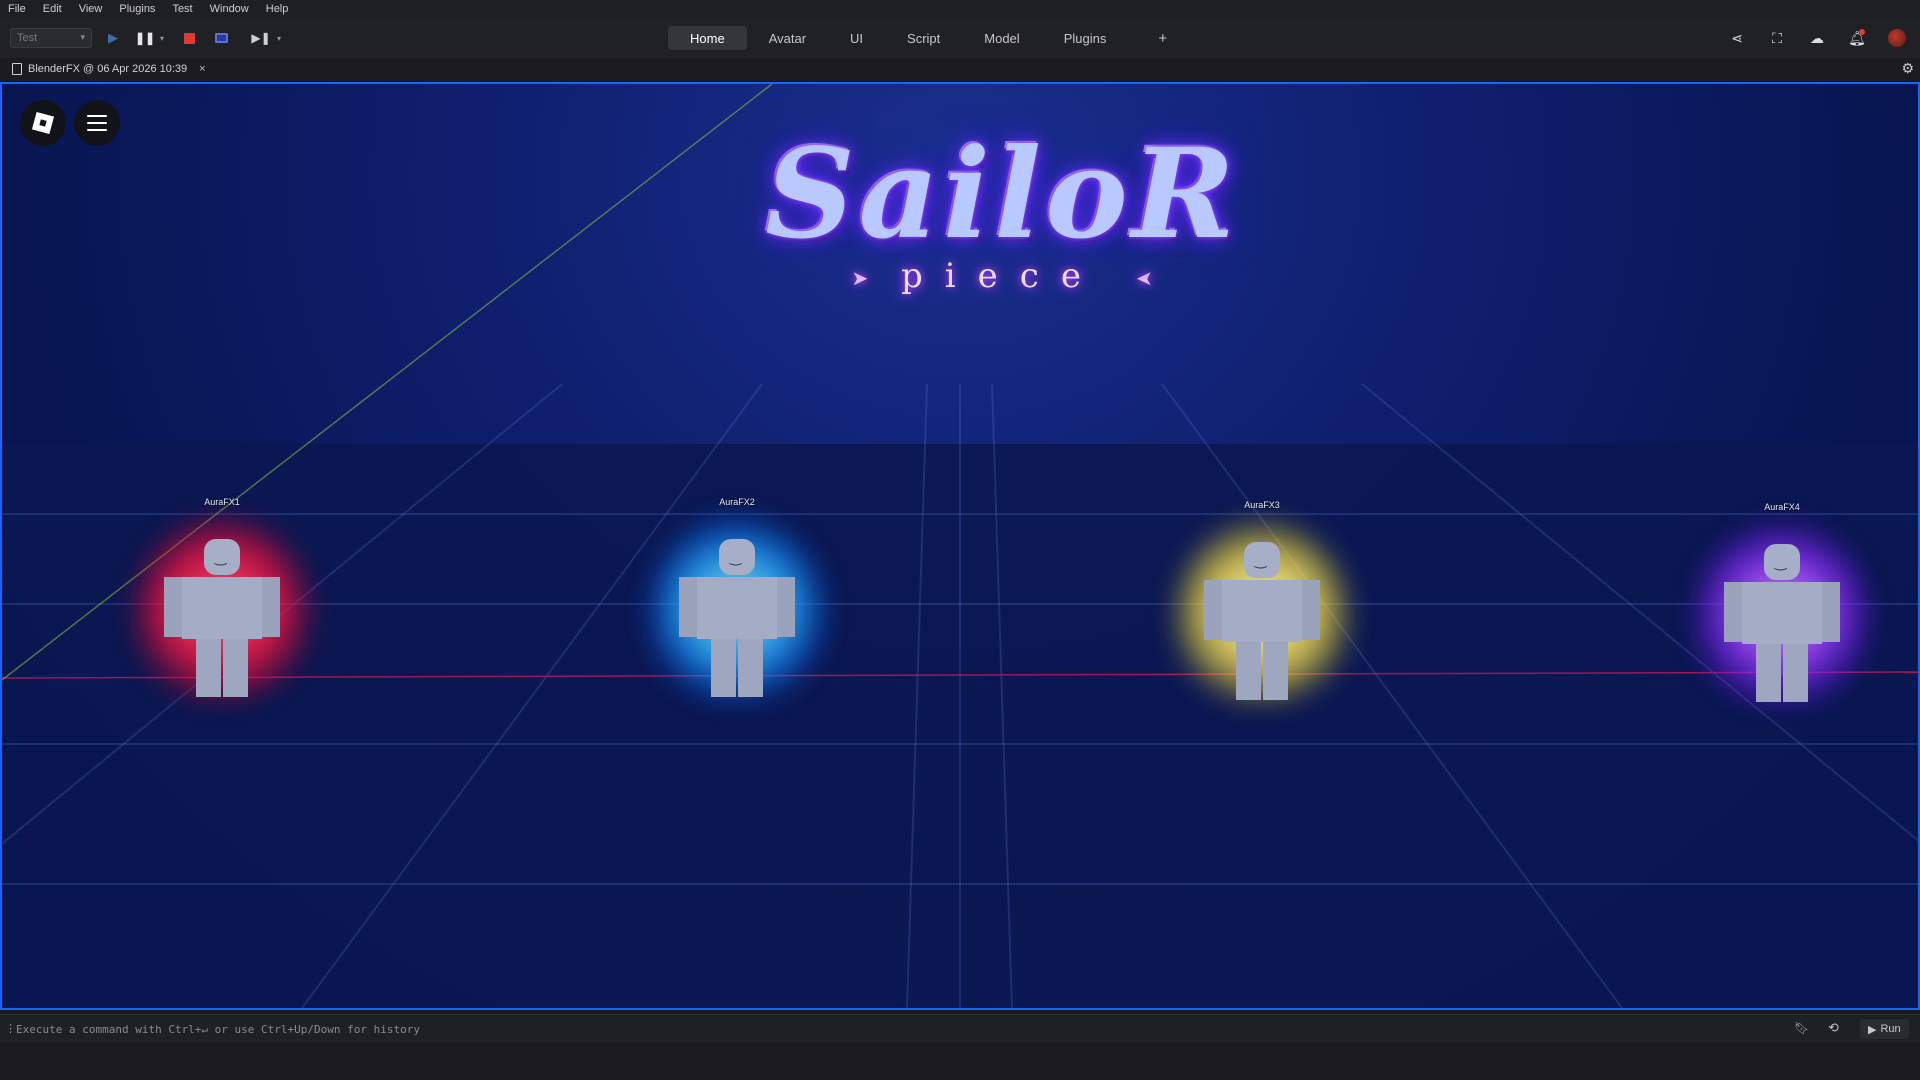 The height and width of the screenshot is (1080, 1920). Describe the element at coordinates (97, 116) in the screenshot. I see `menu-icon` at that location.